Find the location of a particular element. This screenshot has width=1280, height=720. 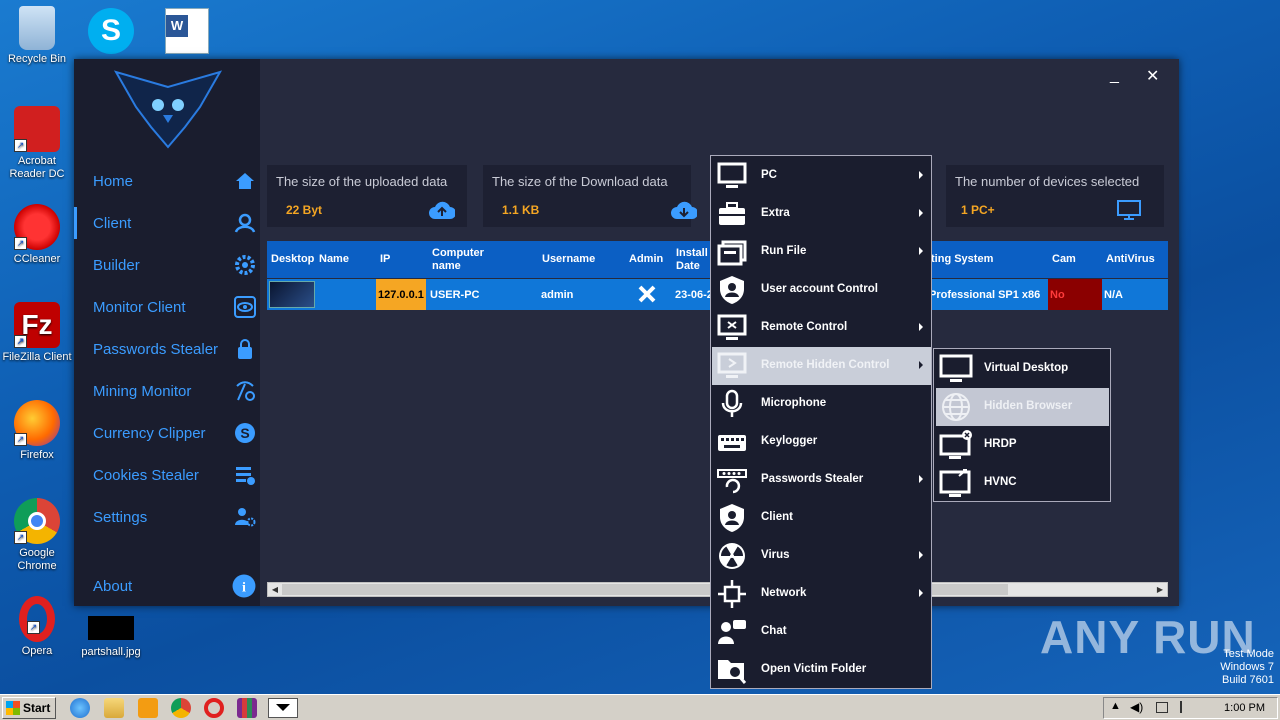

nav-cookies-stealer: Cookies Stealer is located at coordinates (167, 475).